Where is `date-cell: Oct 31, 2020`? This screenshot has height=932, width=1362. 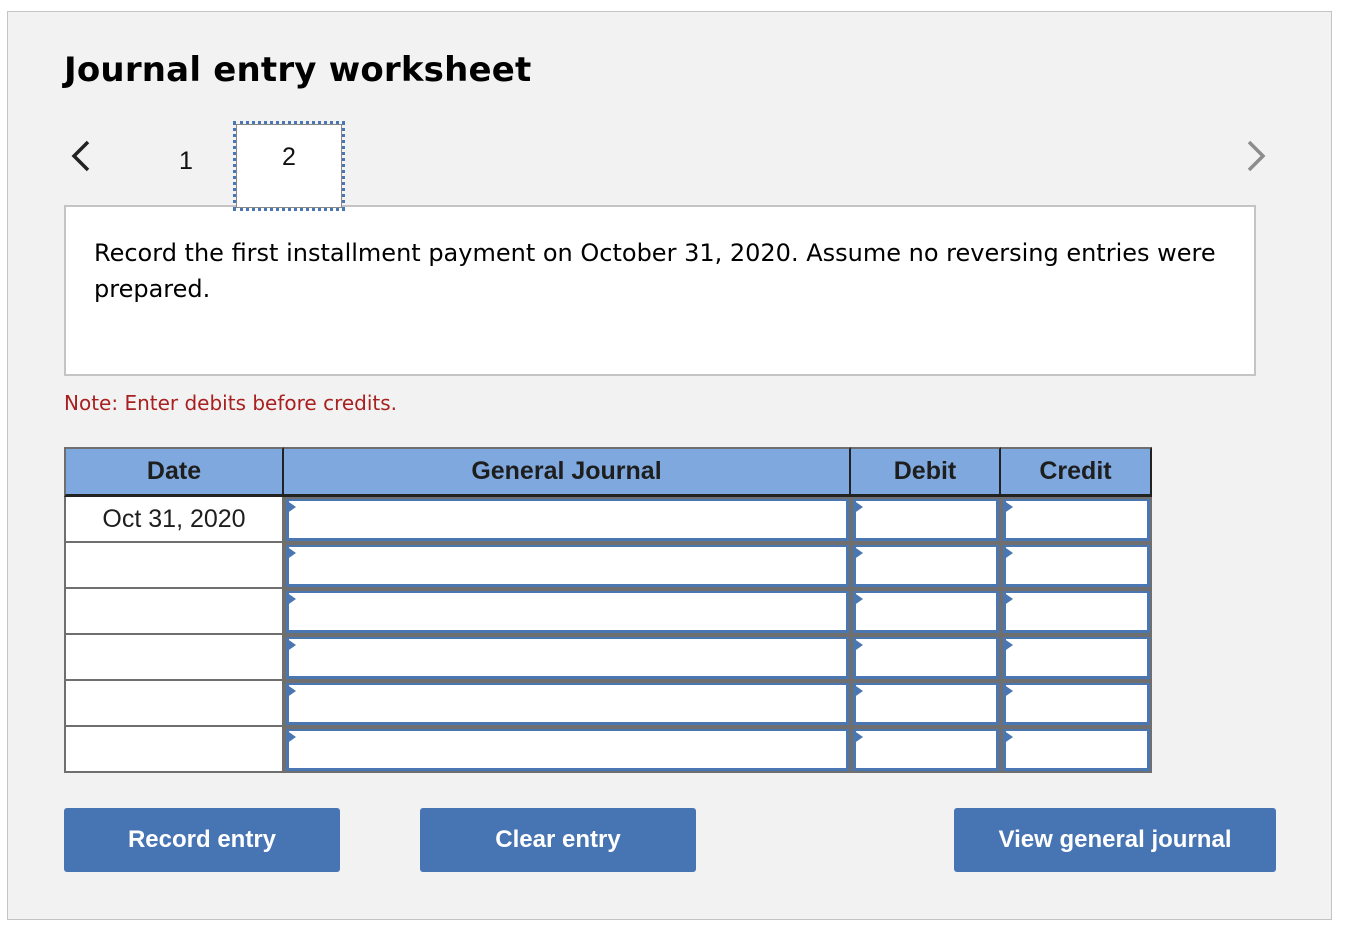
date-cell: Oct 31, 2020 is located at coordinates (174, 520).